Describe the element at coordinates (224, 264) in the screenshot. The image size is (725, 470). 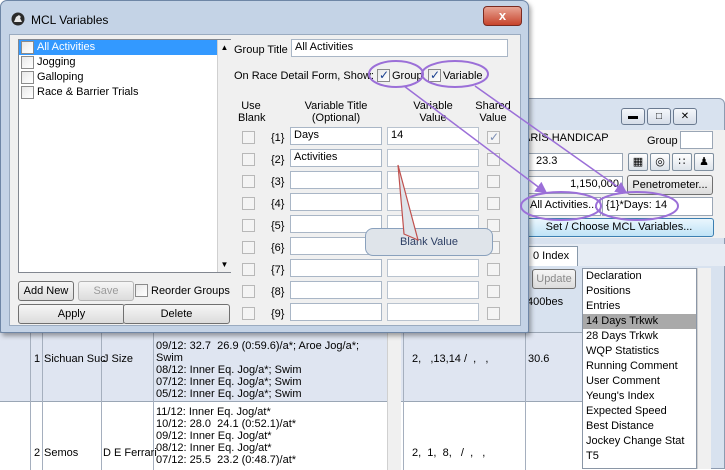
I see `scroll-down-icon: ▼` at that location.